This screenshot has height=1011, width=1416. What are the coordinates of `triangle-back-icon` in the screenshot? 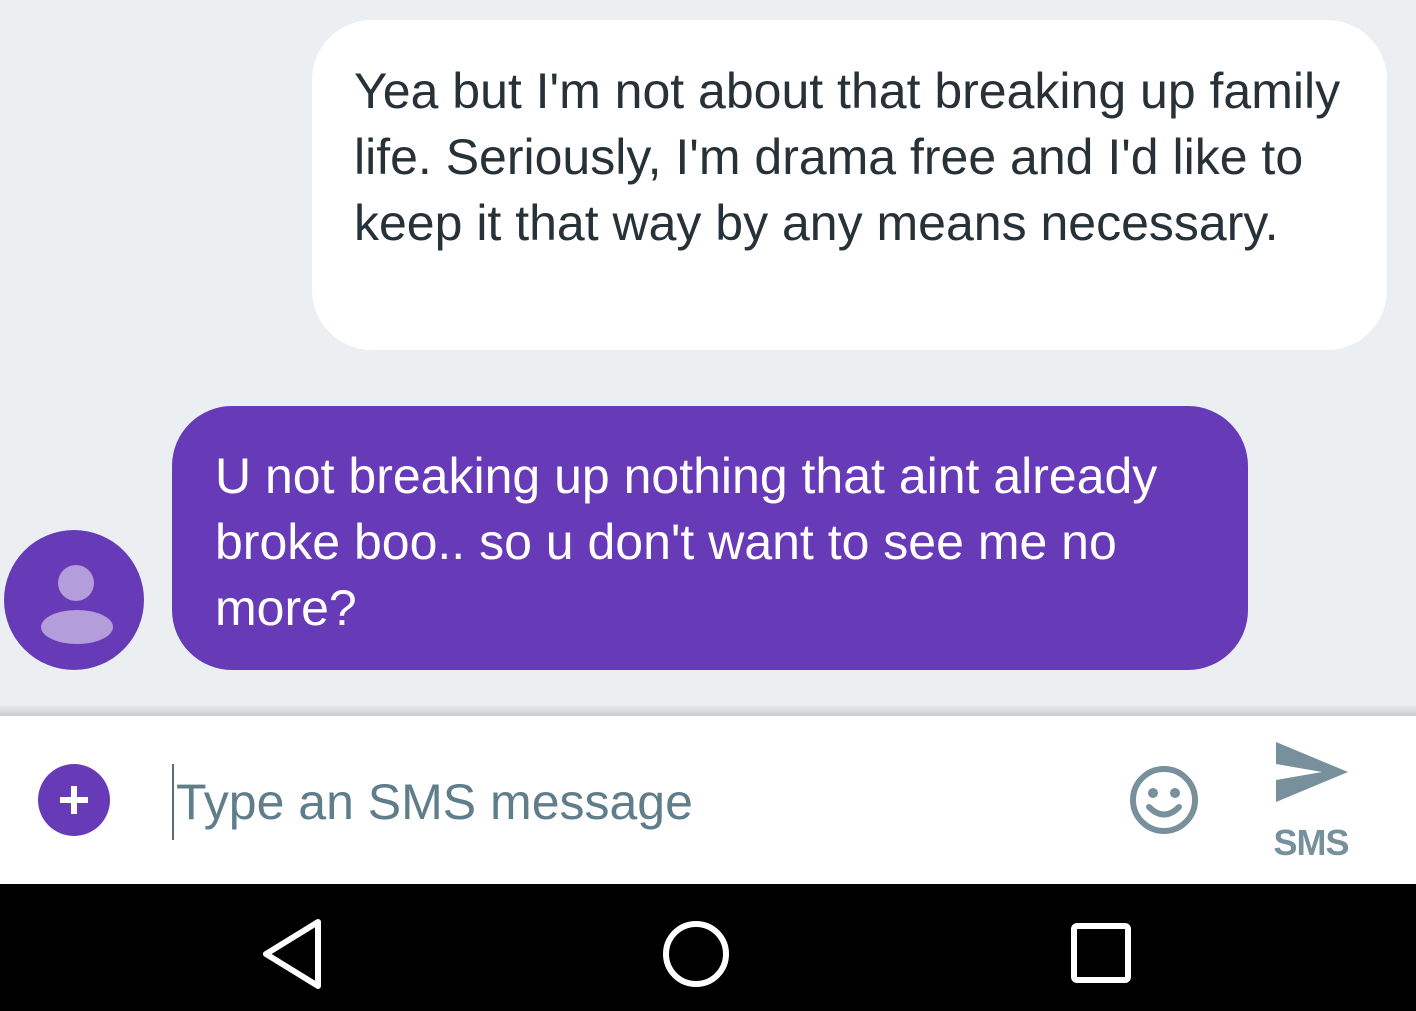 It's located at (292, 954).